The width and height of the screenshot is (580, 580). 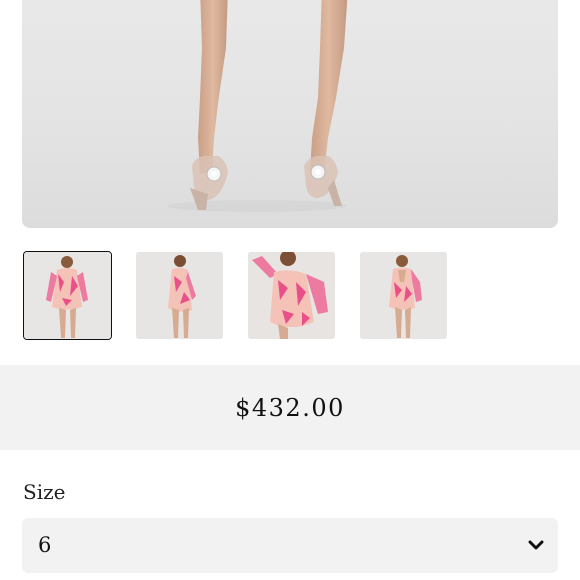 What do you see at coordinates (257, 106) in the screenshot?
I see `model-legs-illustration` at bounding box center [257, 106].